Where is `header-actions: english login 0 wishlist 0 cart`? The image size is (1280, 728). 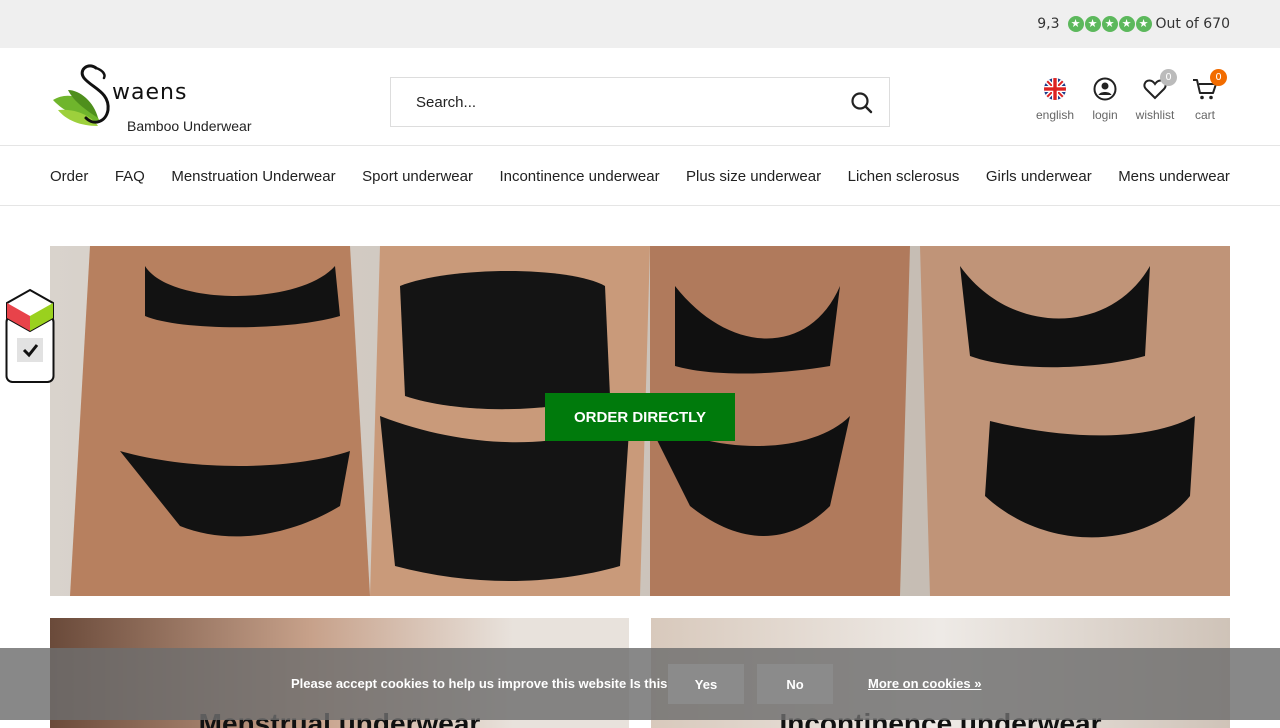 header-actions: english login 0 wishlist 0 cart is located at coordinates (1130, 95).